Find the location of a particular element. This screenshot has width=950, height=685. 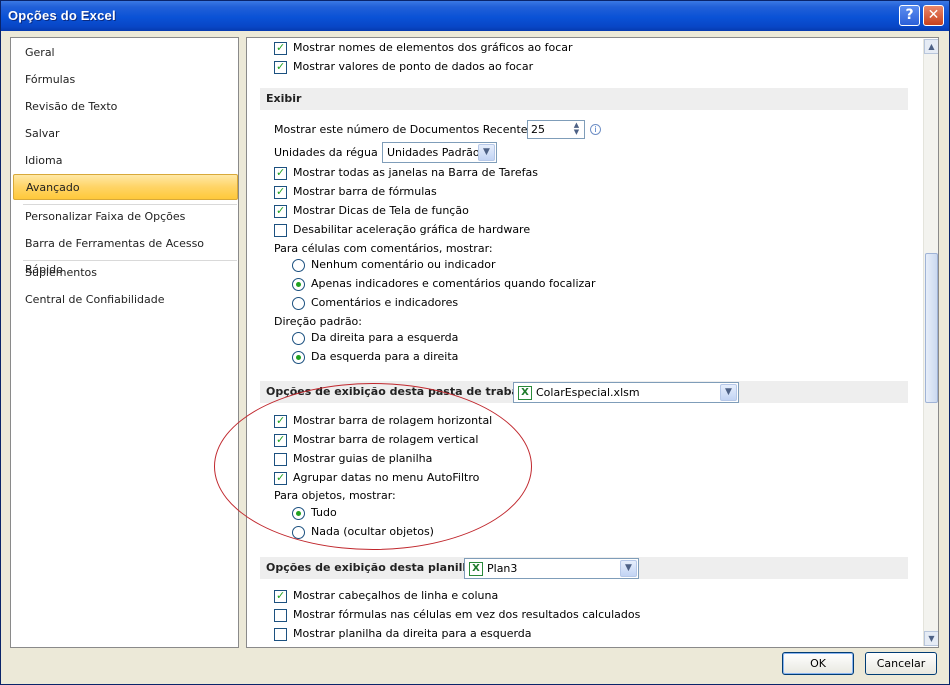

label-left-to-right: Da esquerda para a direita is located at coordinates (385, 356).